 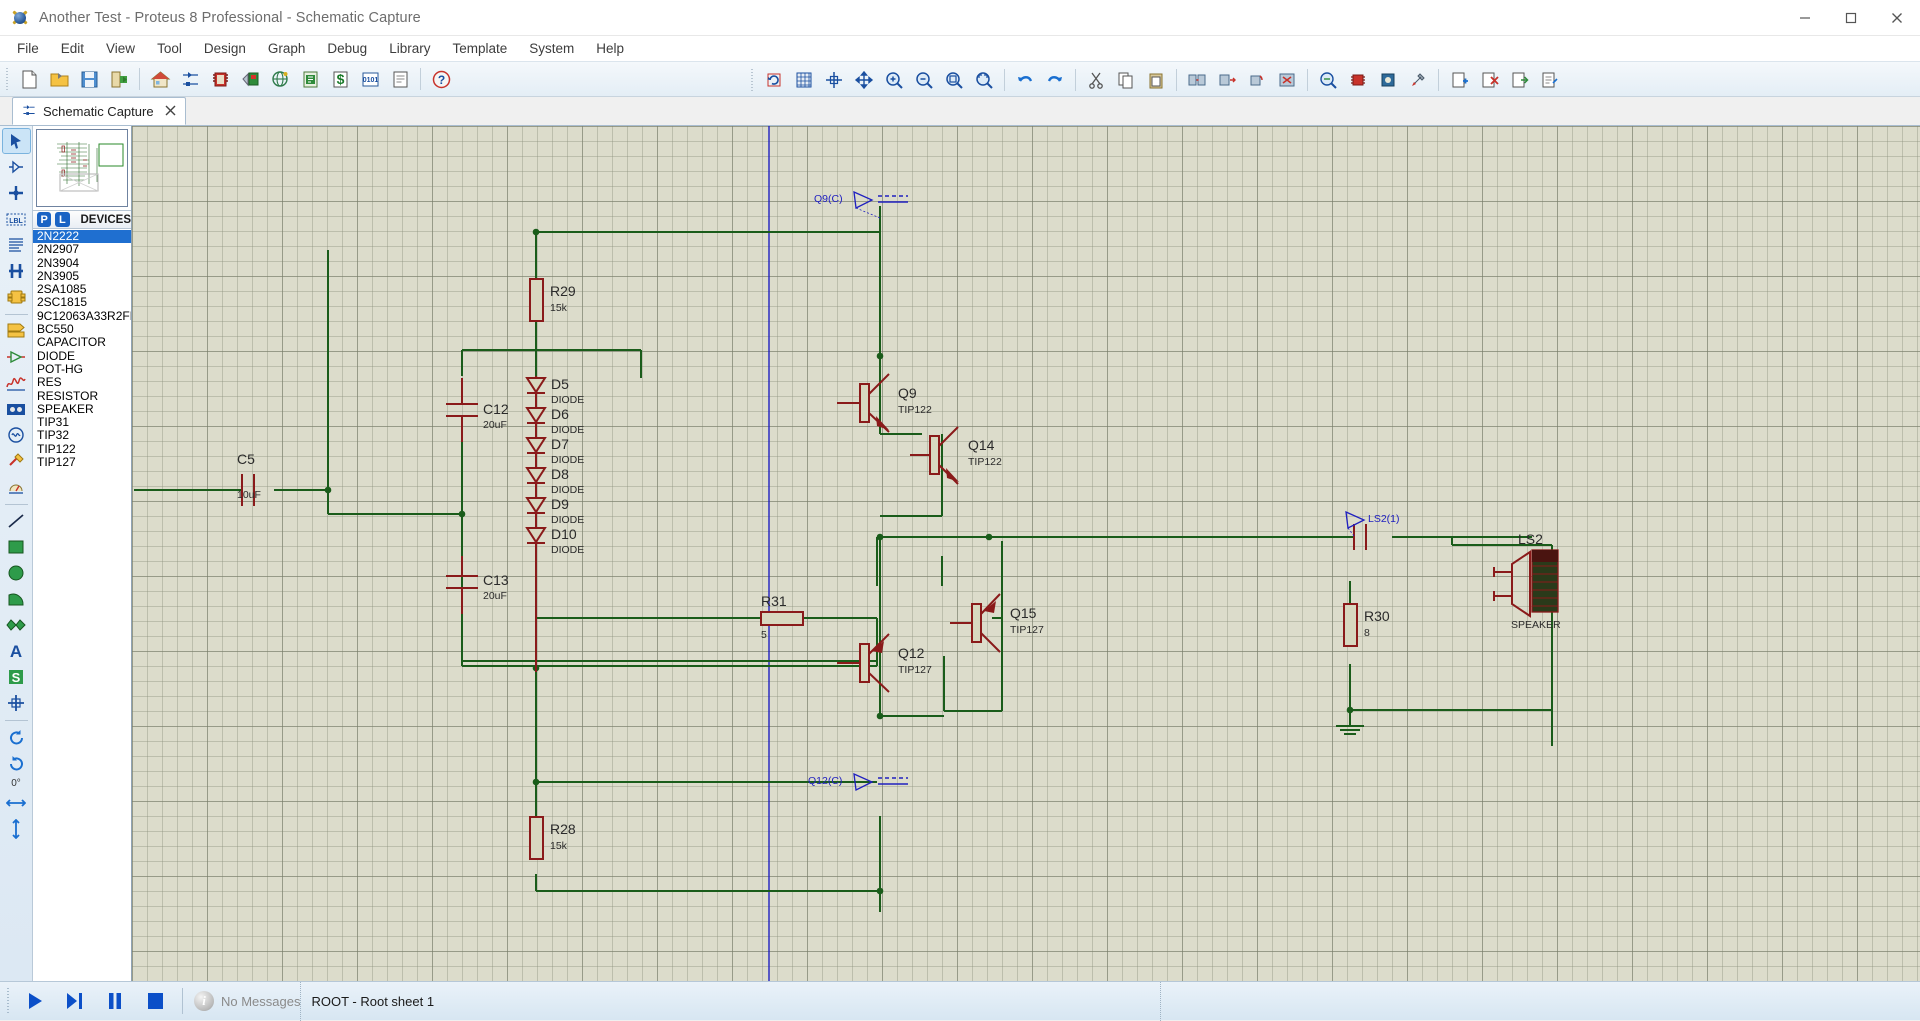 What do you see at coordinates (984, 80) in the screenshot?
I see `zoom-area-icon` at bounding box center [984, 80].